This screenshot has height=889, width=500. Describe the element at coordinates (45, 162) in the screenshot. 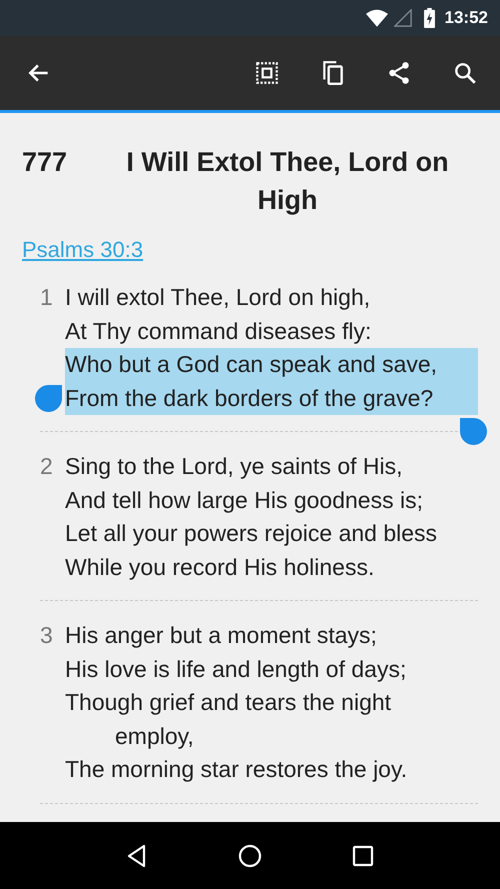

I see `hymn-number: 777` at that location.